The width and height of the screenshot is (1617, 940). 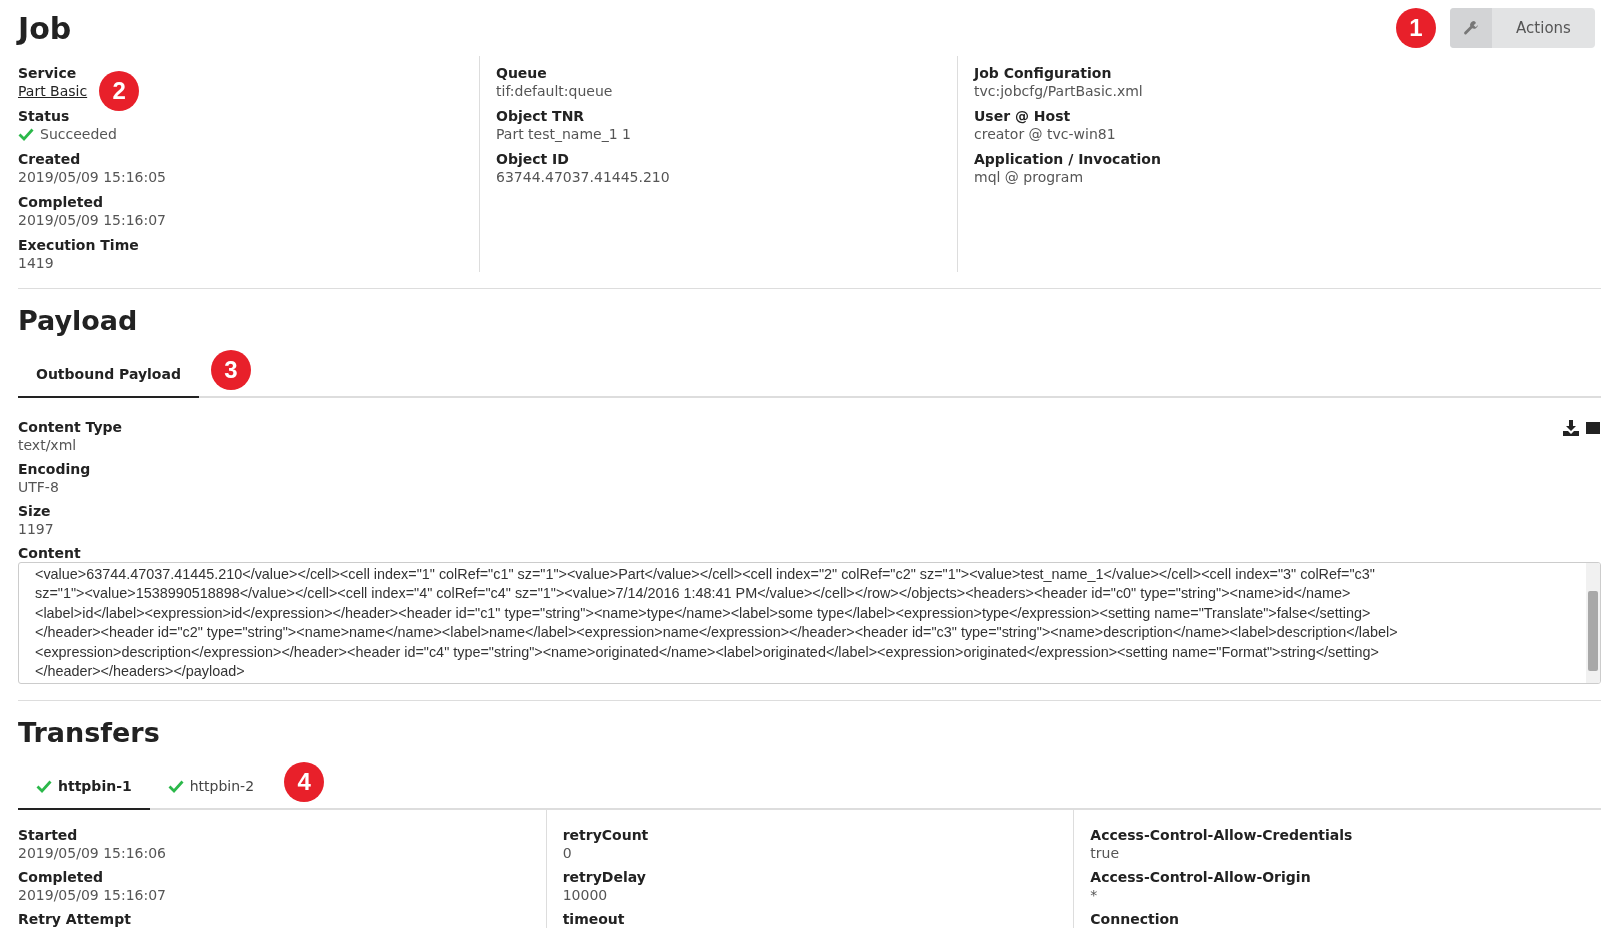 What do you see at coordinates (79, 245) in the screenshot?
I see `field-label: Execution Time` at bounding box center [79, 245].